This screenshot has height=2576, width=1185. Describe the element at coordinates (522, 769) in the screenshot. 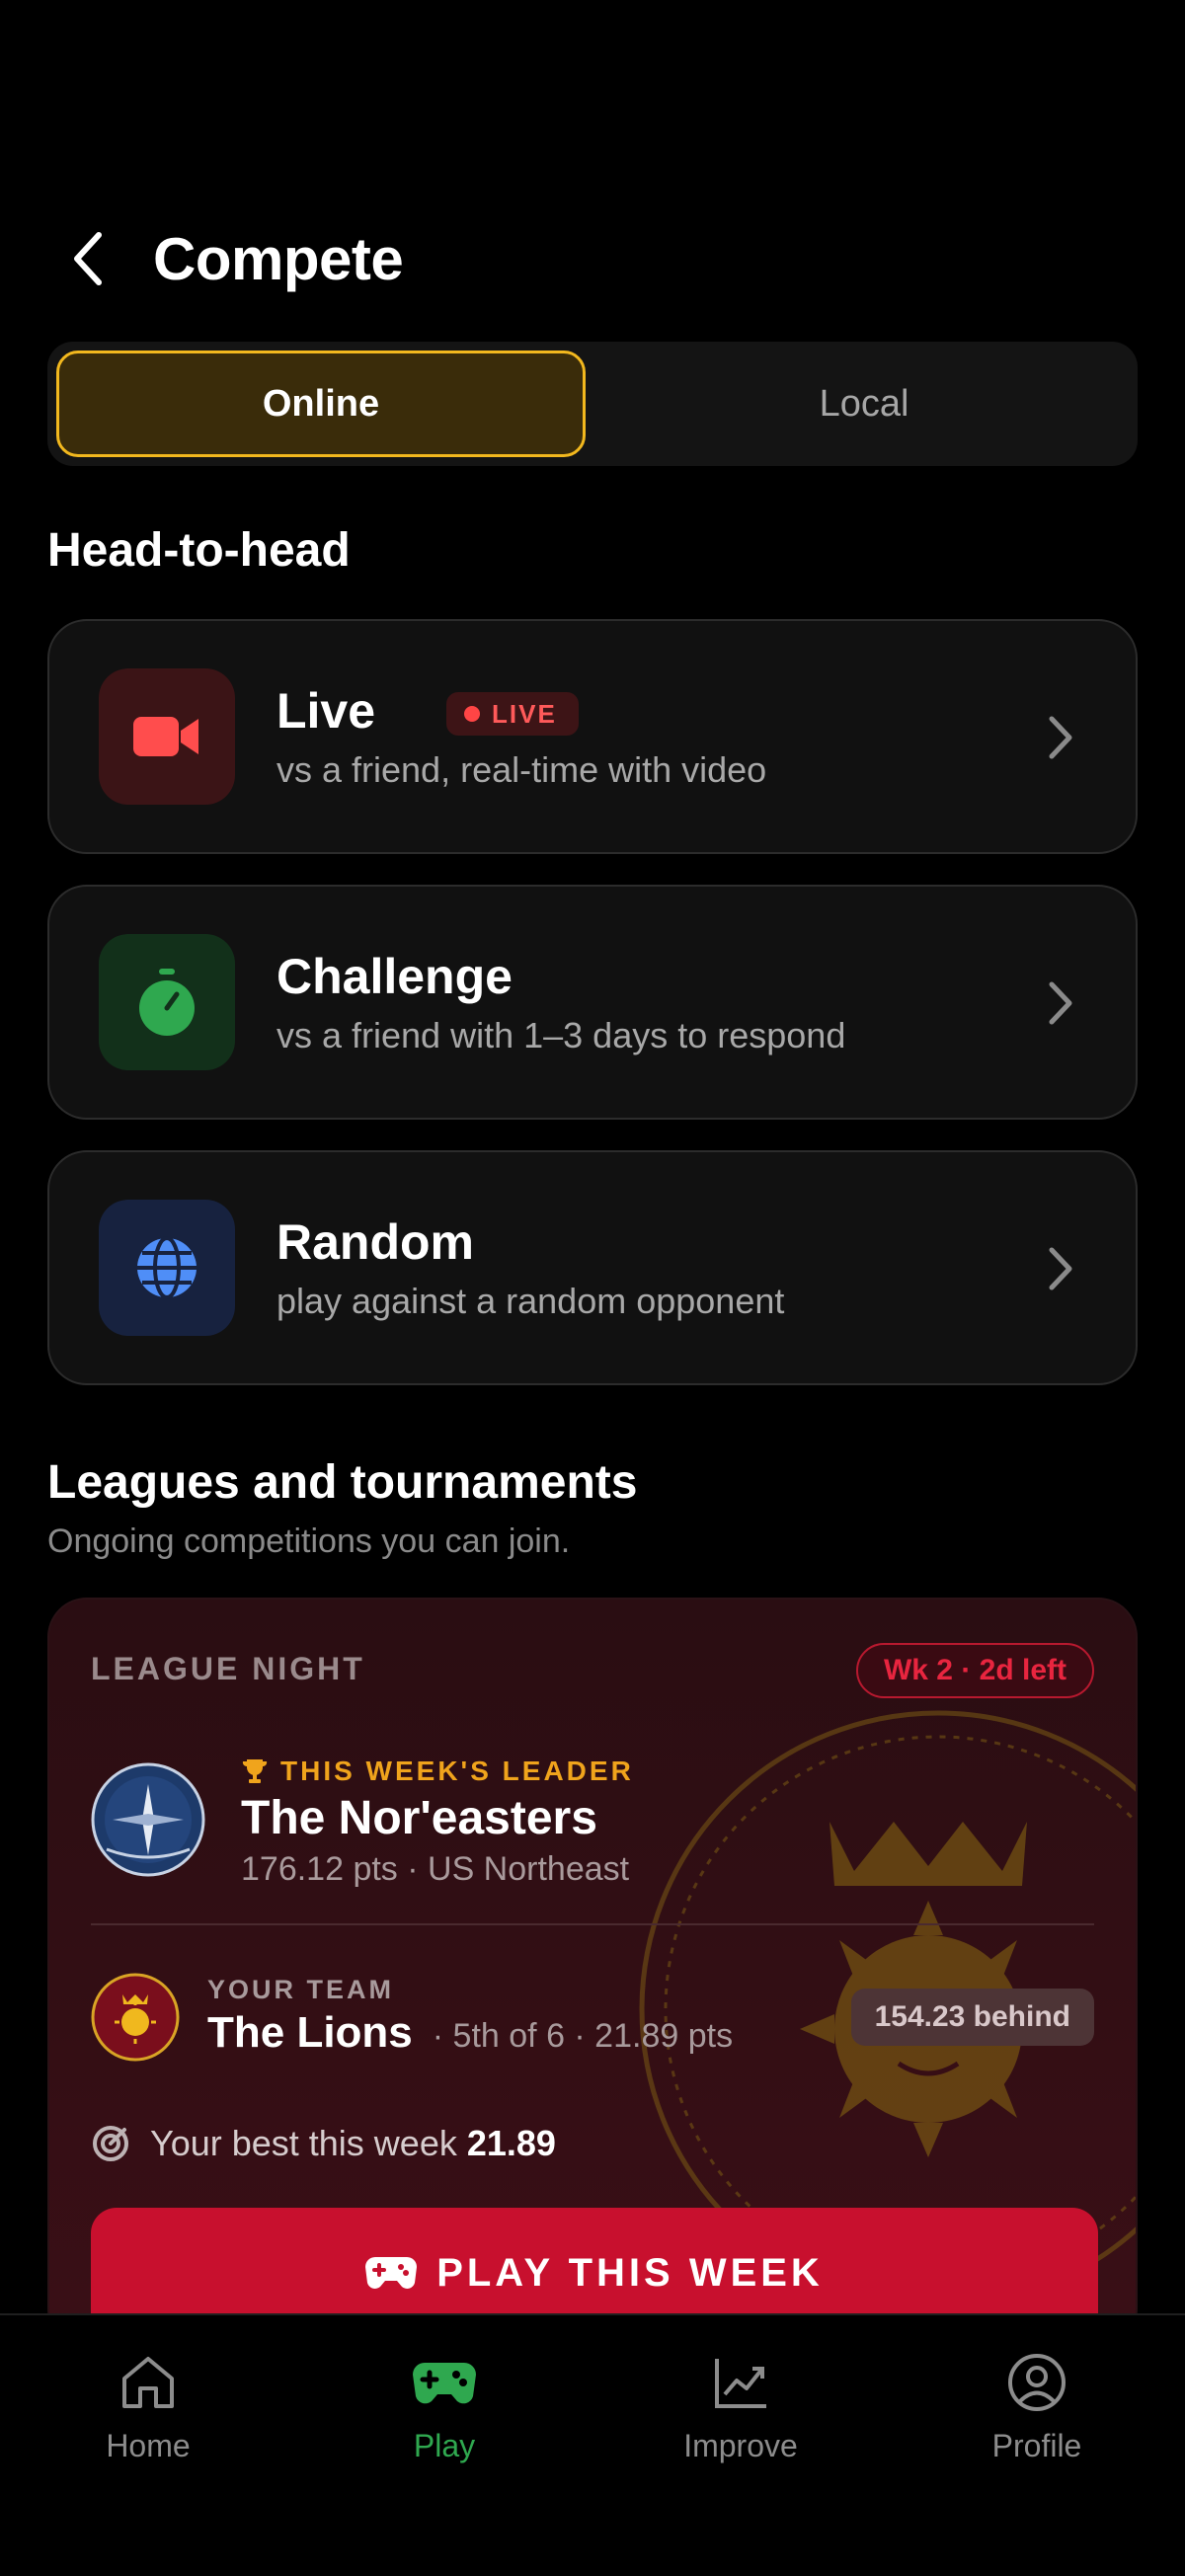

I see `card-live-subtitle: vs a friend, real-time with video` at that location.